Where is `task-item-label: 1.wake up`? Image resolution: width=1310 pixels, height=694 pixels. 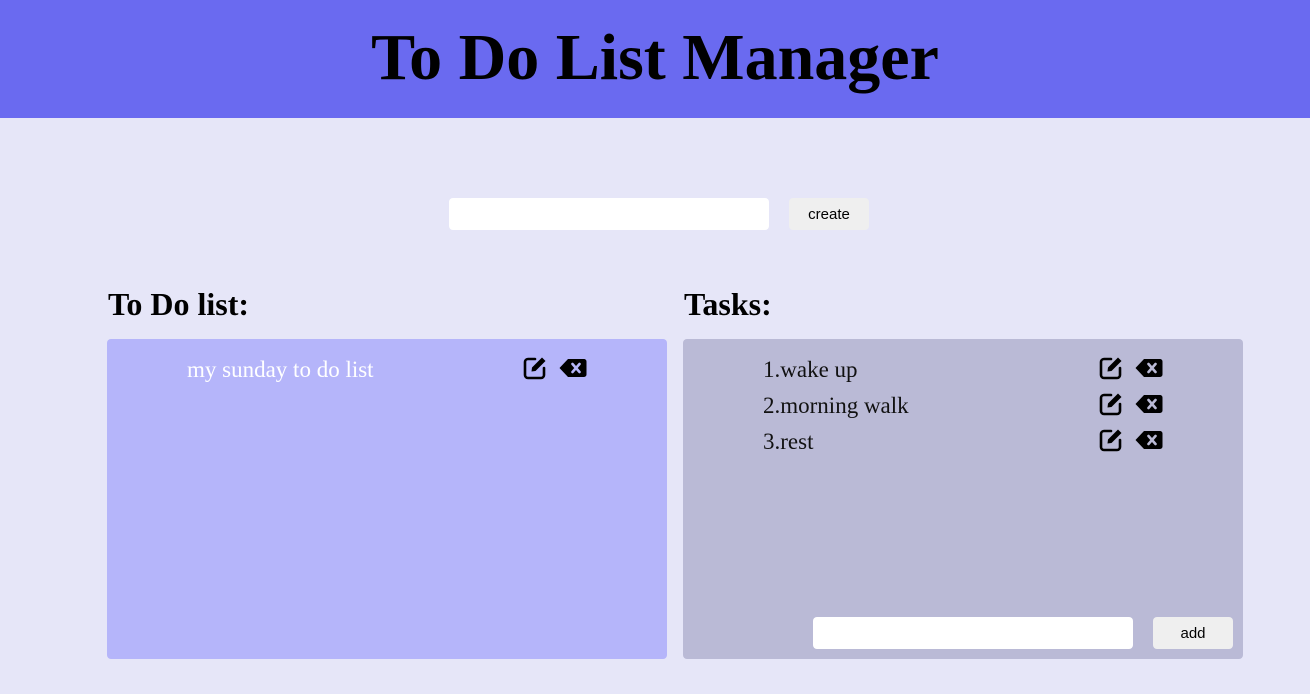 task-item-label: 1.wake up is located at coordinates (810, 369).